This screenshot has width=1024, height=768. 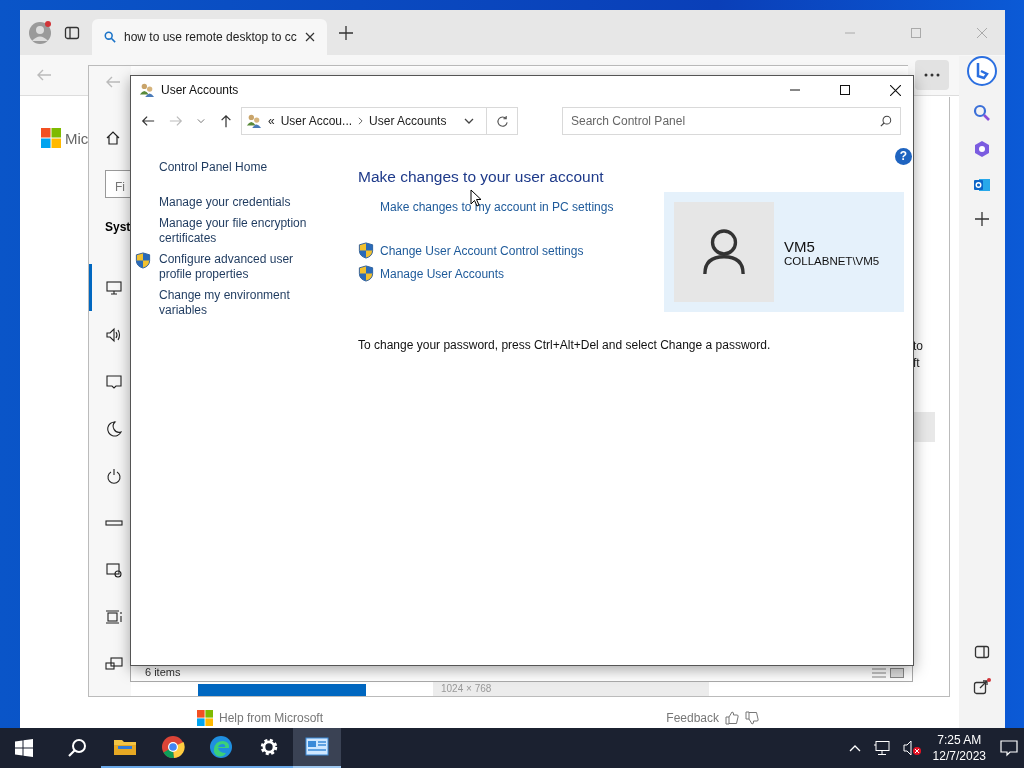 I want to click on projecting-icon, so click(x=114, y=663).